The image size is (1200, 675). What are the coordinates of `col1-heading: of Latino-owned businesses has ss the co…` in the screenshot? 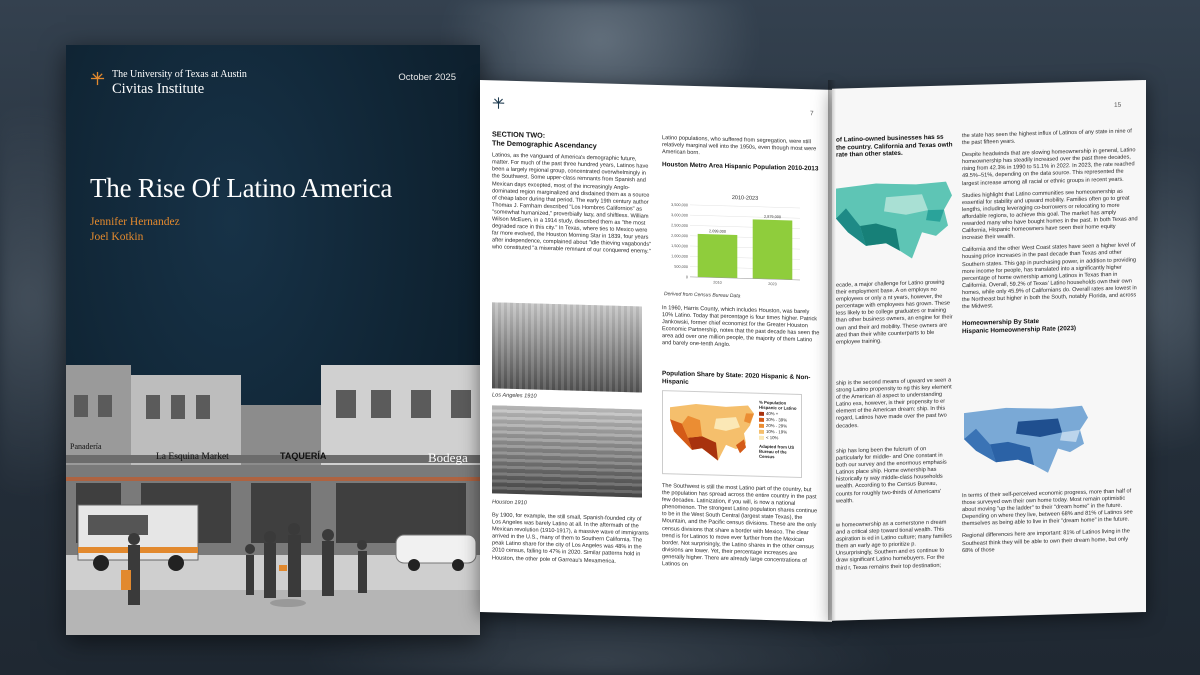 It's located at (894, 146).